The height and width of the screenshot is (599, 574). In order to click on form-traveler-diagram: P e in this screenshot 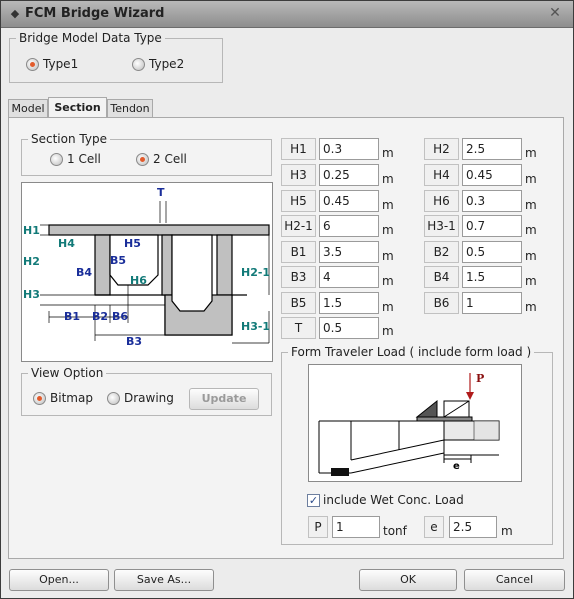, I will do `click(415, 423)`.